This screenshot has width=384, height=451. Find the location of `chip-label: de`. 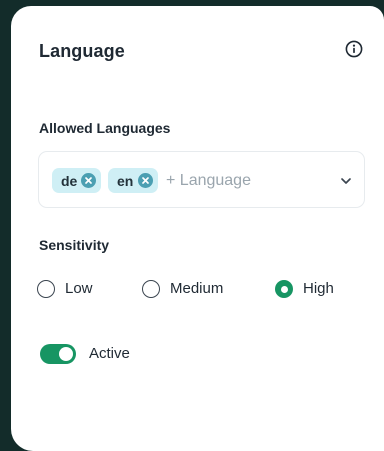

chip-label: de is located at coordinates (69, 180).